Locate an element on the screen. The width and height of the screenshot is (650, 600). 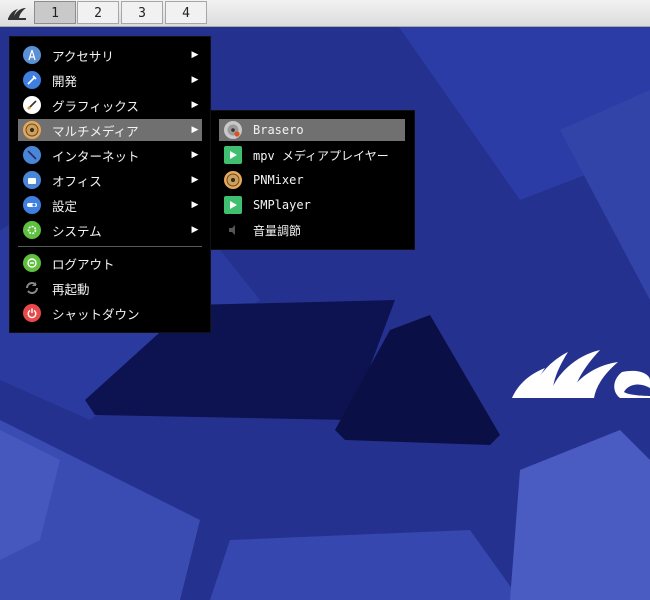
accessories-icon is located at coordinates (32, 55).